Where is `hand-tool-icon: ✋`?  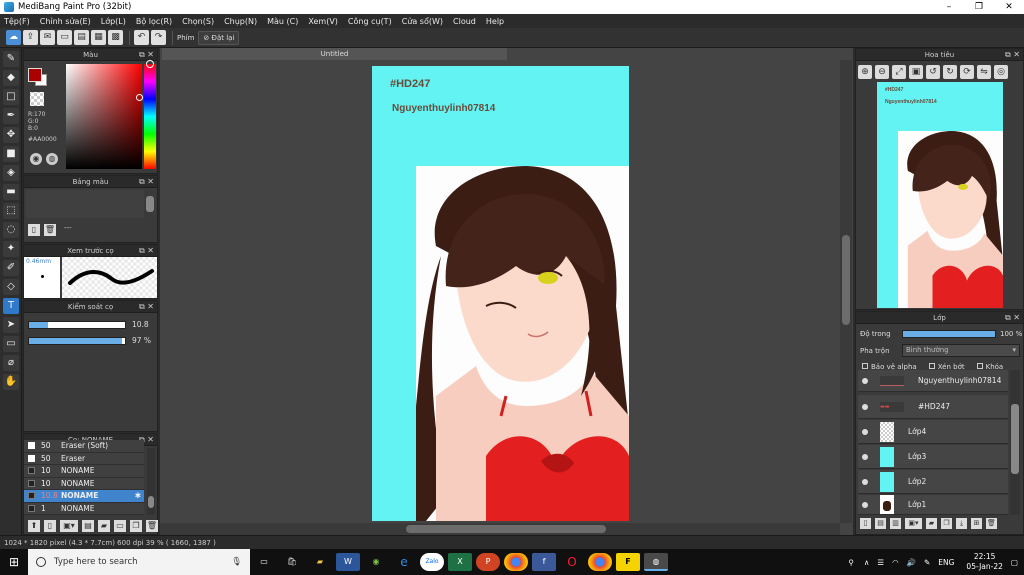 hand-tool-icon: ✋ is located at coordinates (11, 382).